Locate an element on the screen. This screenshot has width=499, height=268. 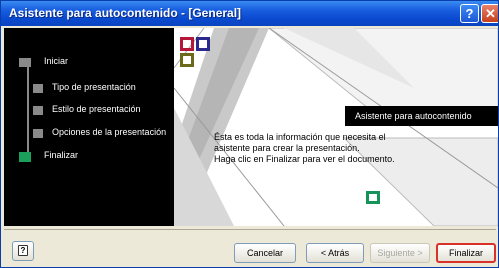
cancel-button: Cancelar is located at coordinates (265, 253).